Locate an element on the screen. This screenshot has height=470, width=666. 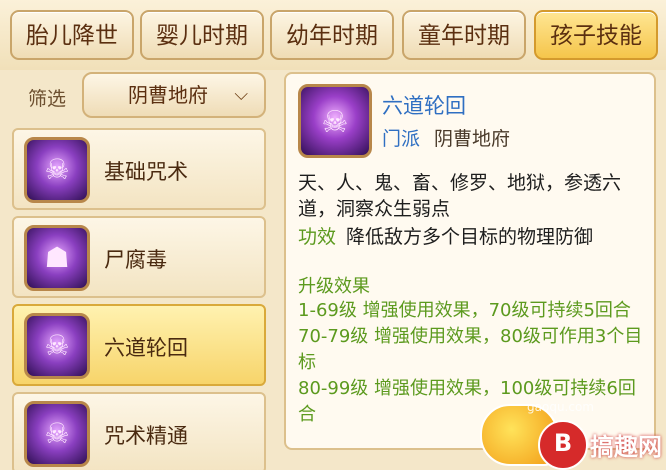
skill-item: ☠ 基础咒术 is located at coordinates (139, 169).